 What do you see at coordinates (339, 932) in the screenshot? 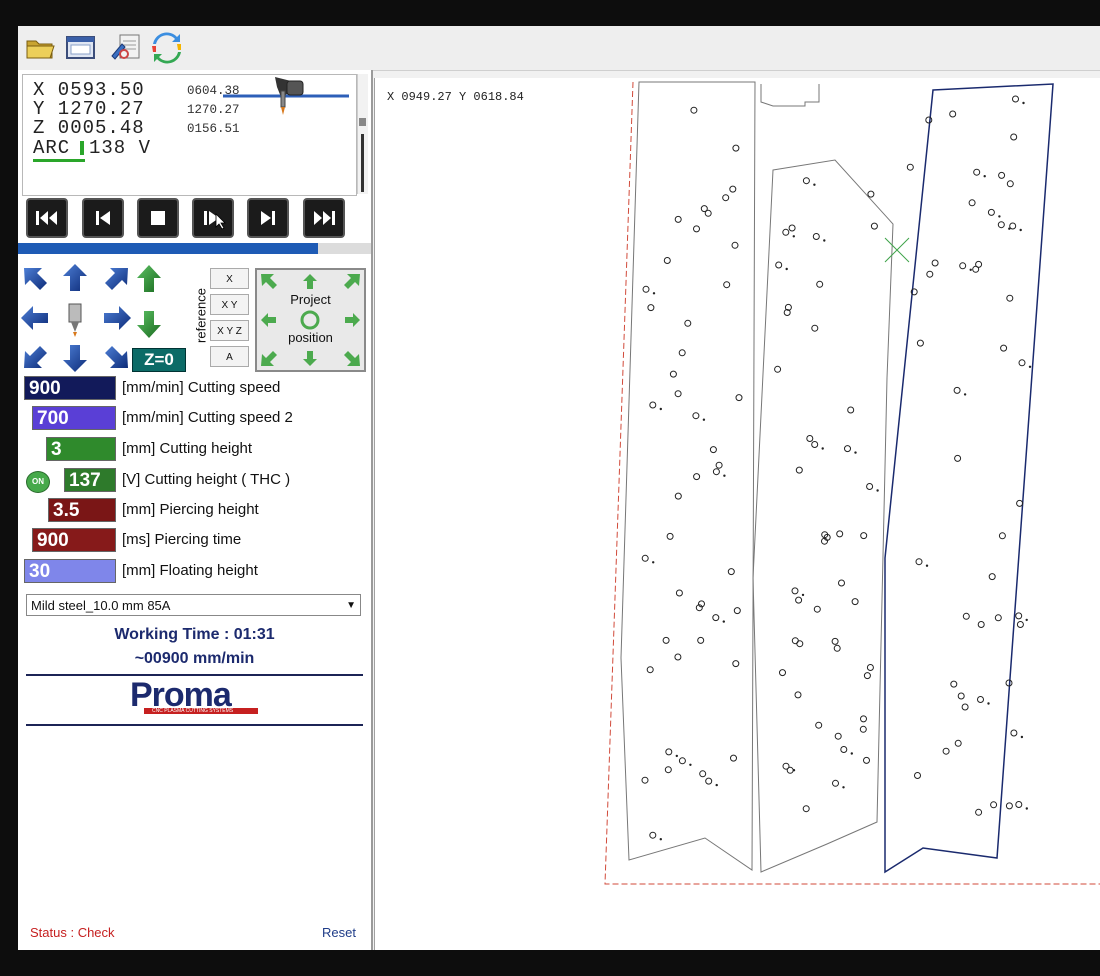
I see `reset-link: Reset` at bounding box center [339, 932].